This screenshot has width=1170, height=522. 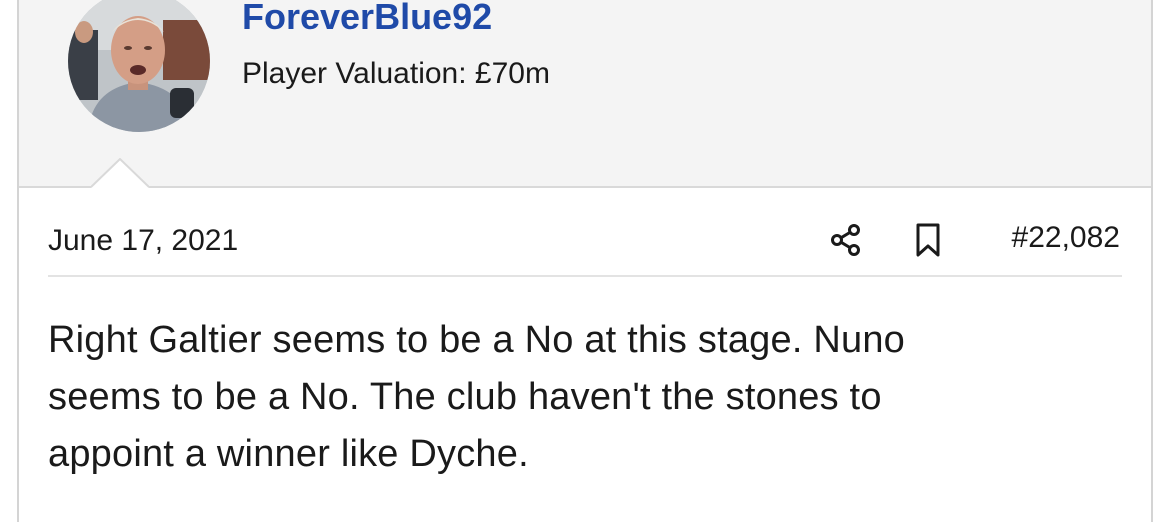 What do you see at coordinates (1152, 261) in the screenshot?
I see `card-border-right` at bounding box center [1152, 261].